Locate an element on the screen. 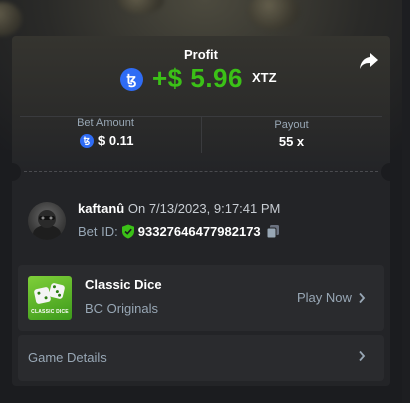  play-now-button: Play Now is located at coordinates (331, 297).